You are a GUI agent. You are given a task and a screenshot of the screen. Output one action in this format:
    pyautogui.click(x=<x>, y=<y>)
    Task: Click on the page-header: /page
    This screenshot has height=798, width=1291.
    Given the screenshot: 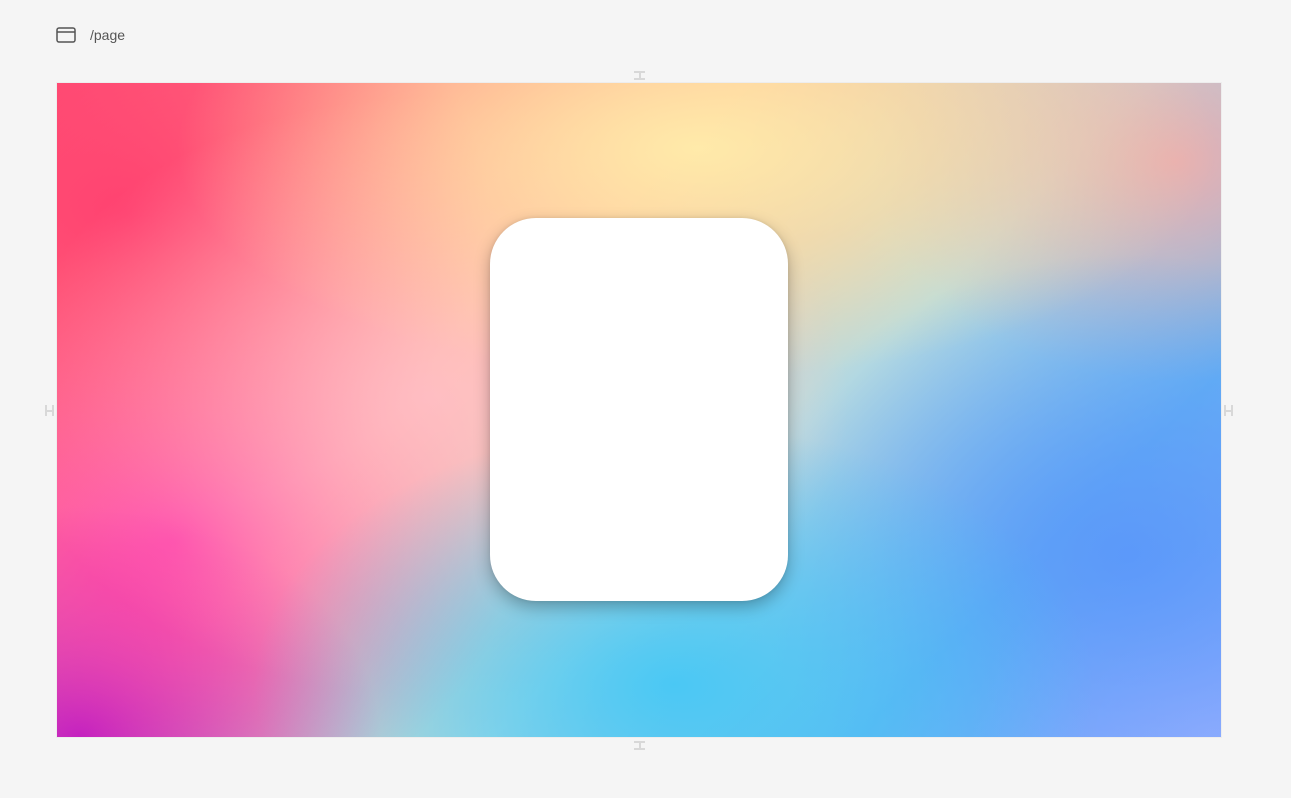 What is the action you would take?
    pyautogui.click(x=90, y=35)
    